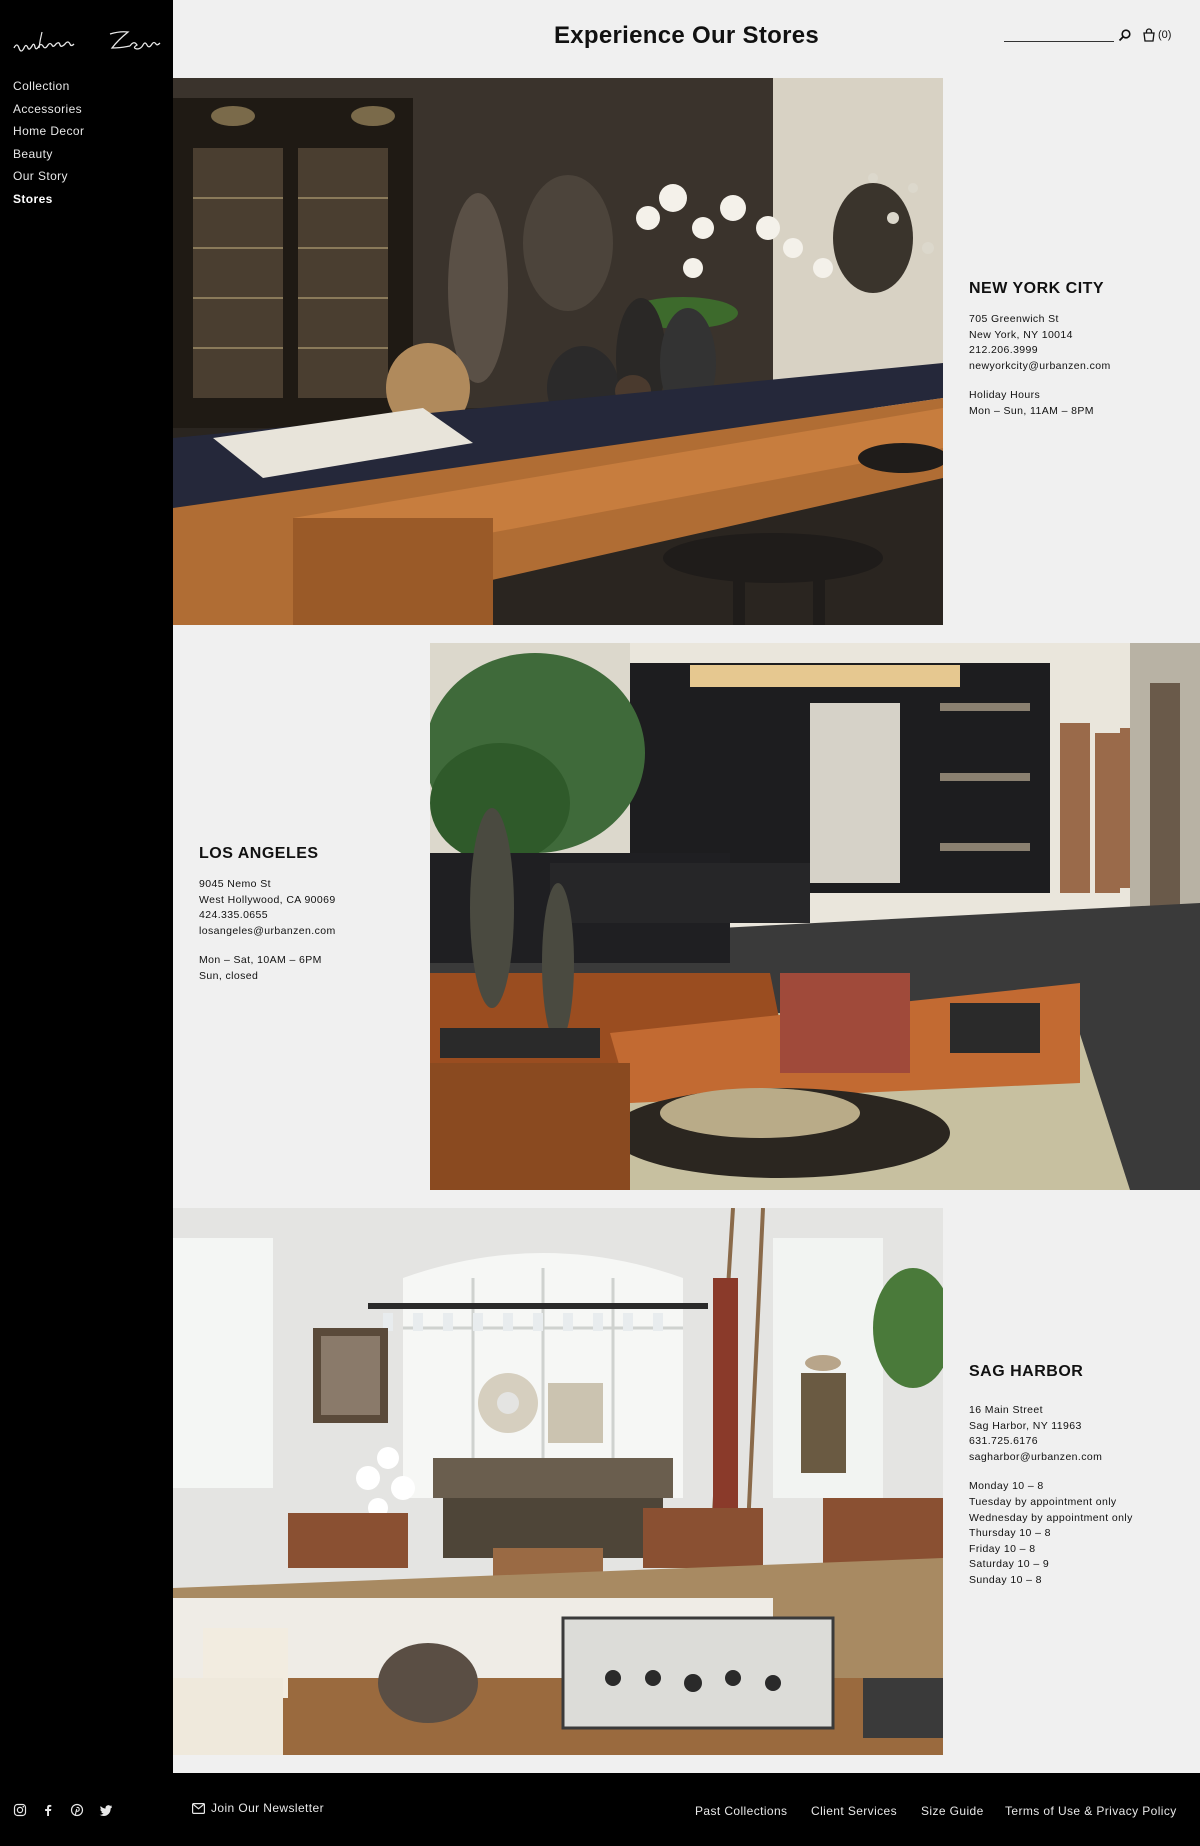 This screenshot has width=1200, height=1846. Describe the element at coordinates (259, 853) in the screenshot. I see `store-name: LOS ANGELES` at that location.